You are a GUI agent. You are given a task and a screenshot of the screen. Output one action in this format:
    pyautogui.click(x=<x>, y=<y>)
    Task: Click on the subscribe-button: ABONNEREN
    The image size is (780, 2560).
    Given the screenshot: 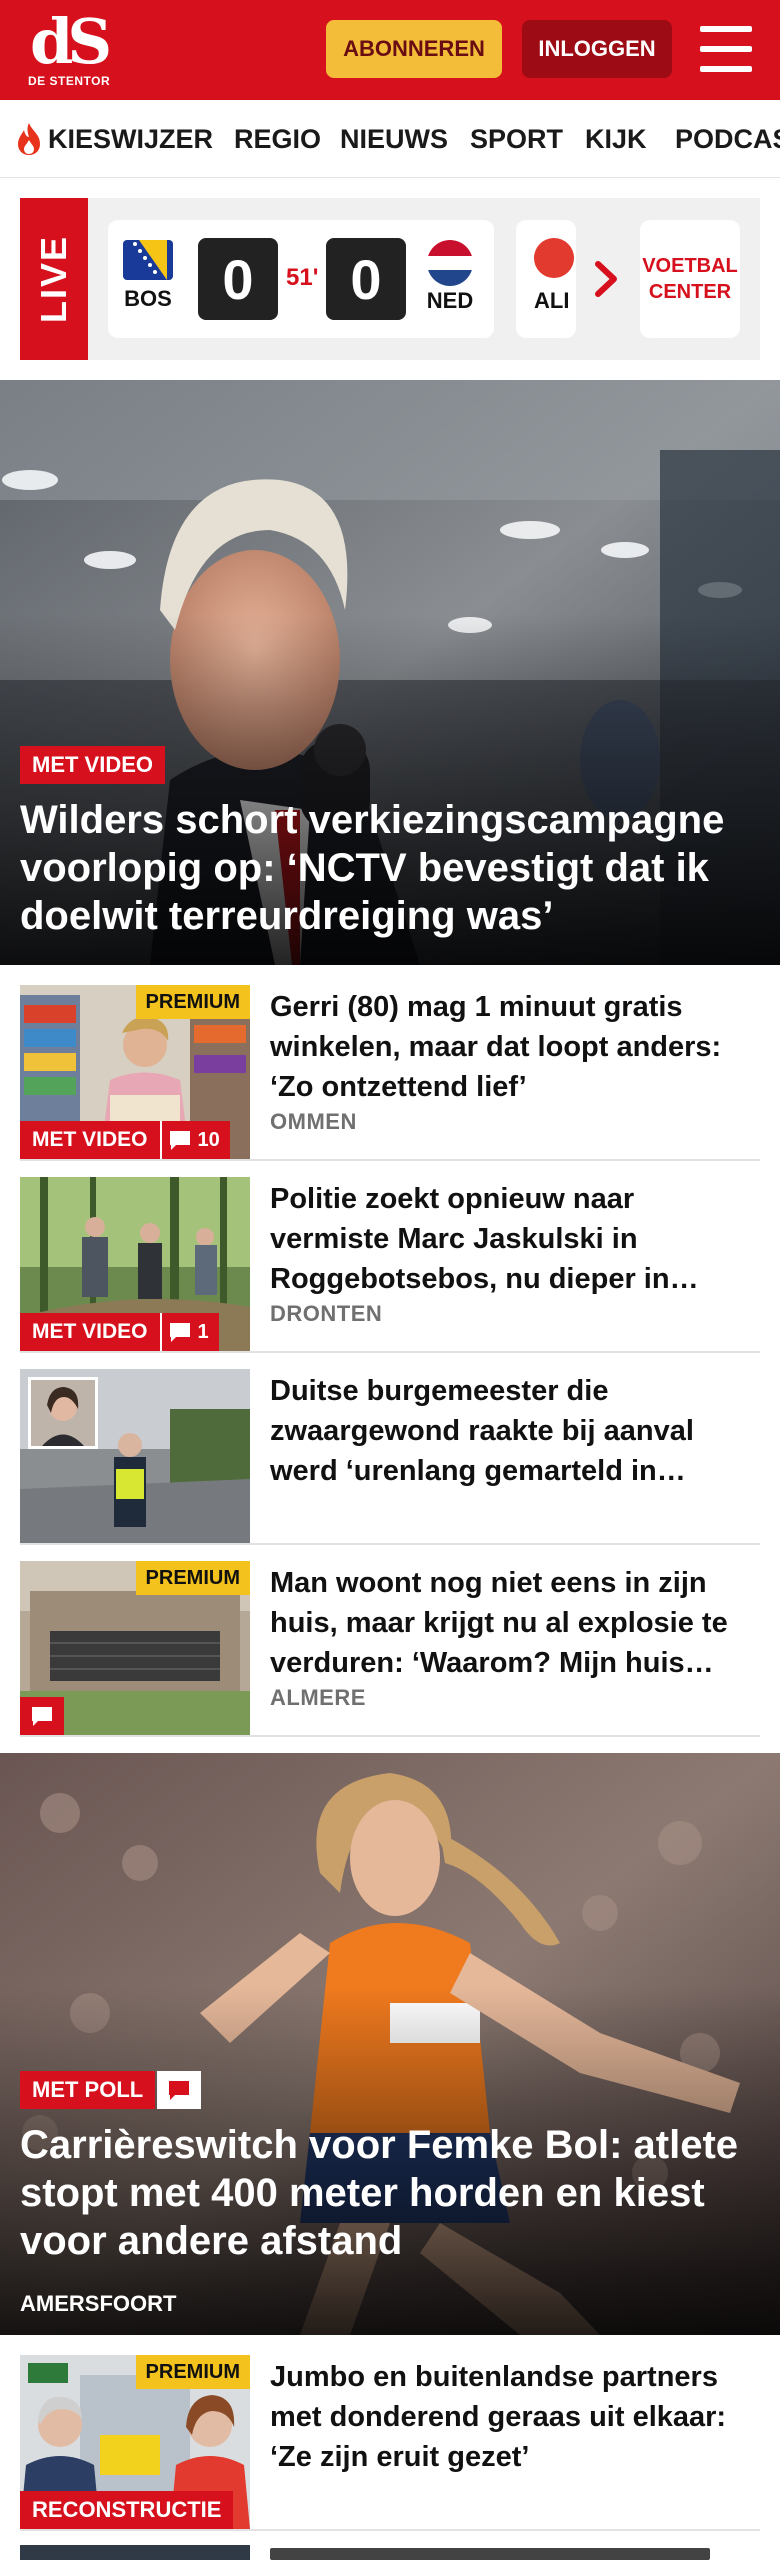 What is the action you would take?
    pyautogui.click(x=414, y=49)
    